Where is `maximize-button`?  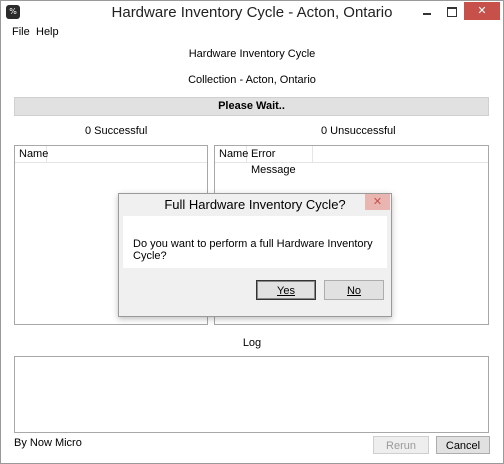 maximize-button is located at coordinates (452, 11).